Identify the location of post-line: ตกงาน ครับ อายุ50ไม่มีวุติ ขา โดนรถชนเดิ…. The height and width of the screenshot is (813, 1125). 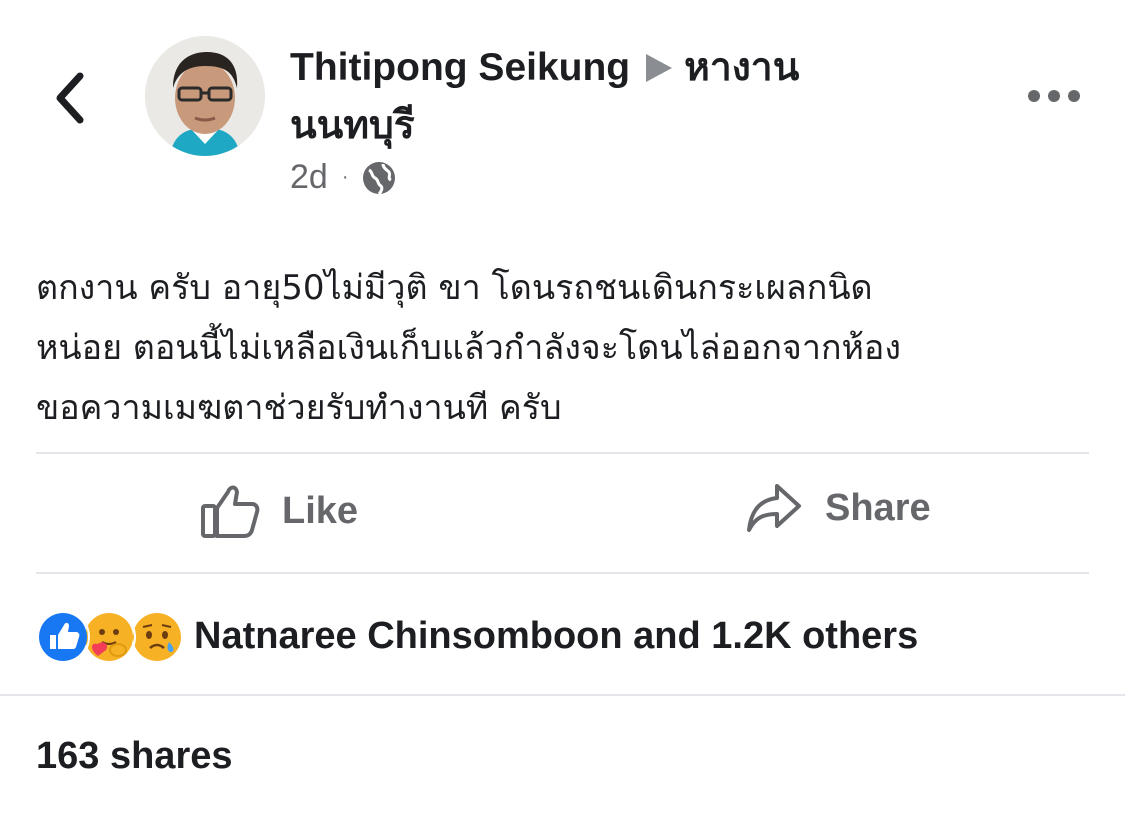
(454, 288).